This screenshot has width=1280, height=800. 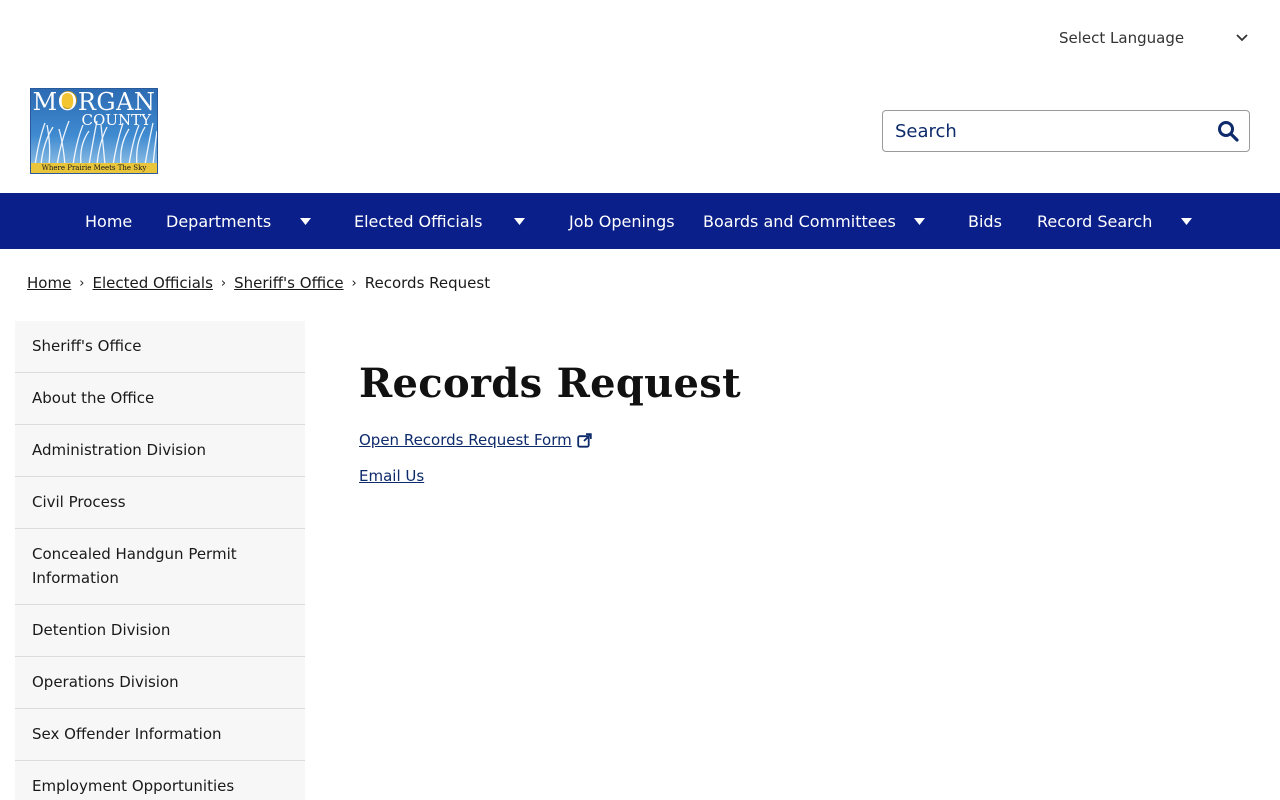 I want to click on sidebar-item-administration-division: Administration Division, so click(x=160, y=451).